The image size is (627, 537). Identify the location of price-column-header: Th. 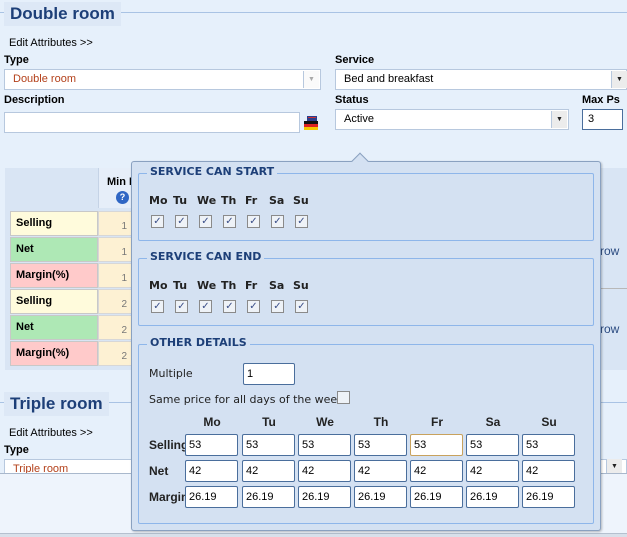
(381, 422).